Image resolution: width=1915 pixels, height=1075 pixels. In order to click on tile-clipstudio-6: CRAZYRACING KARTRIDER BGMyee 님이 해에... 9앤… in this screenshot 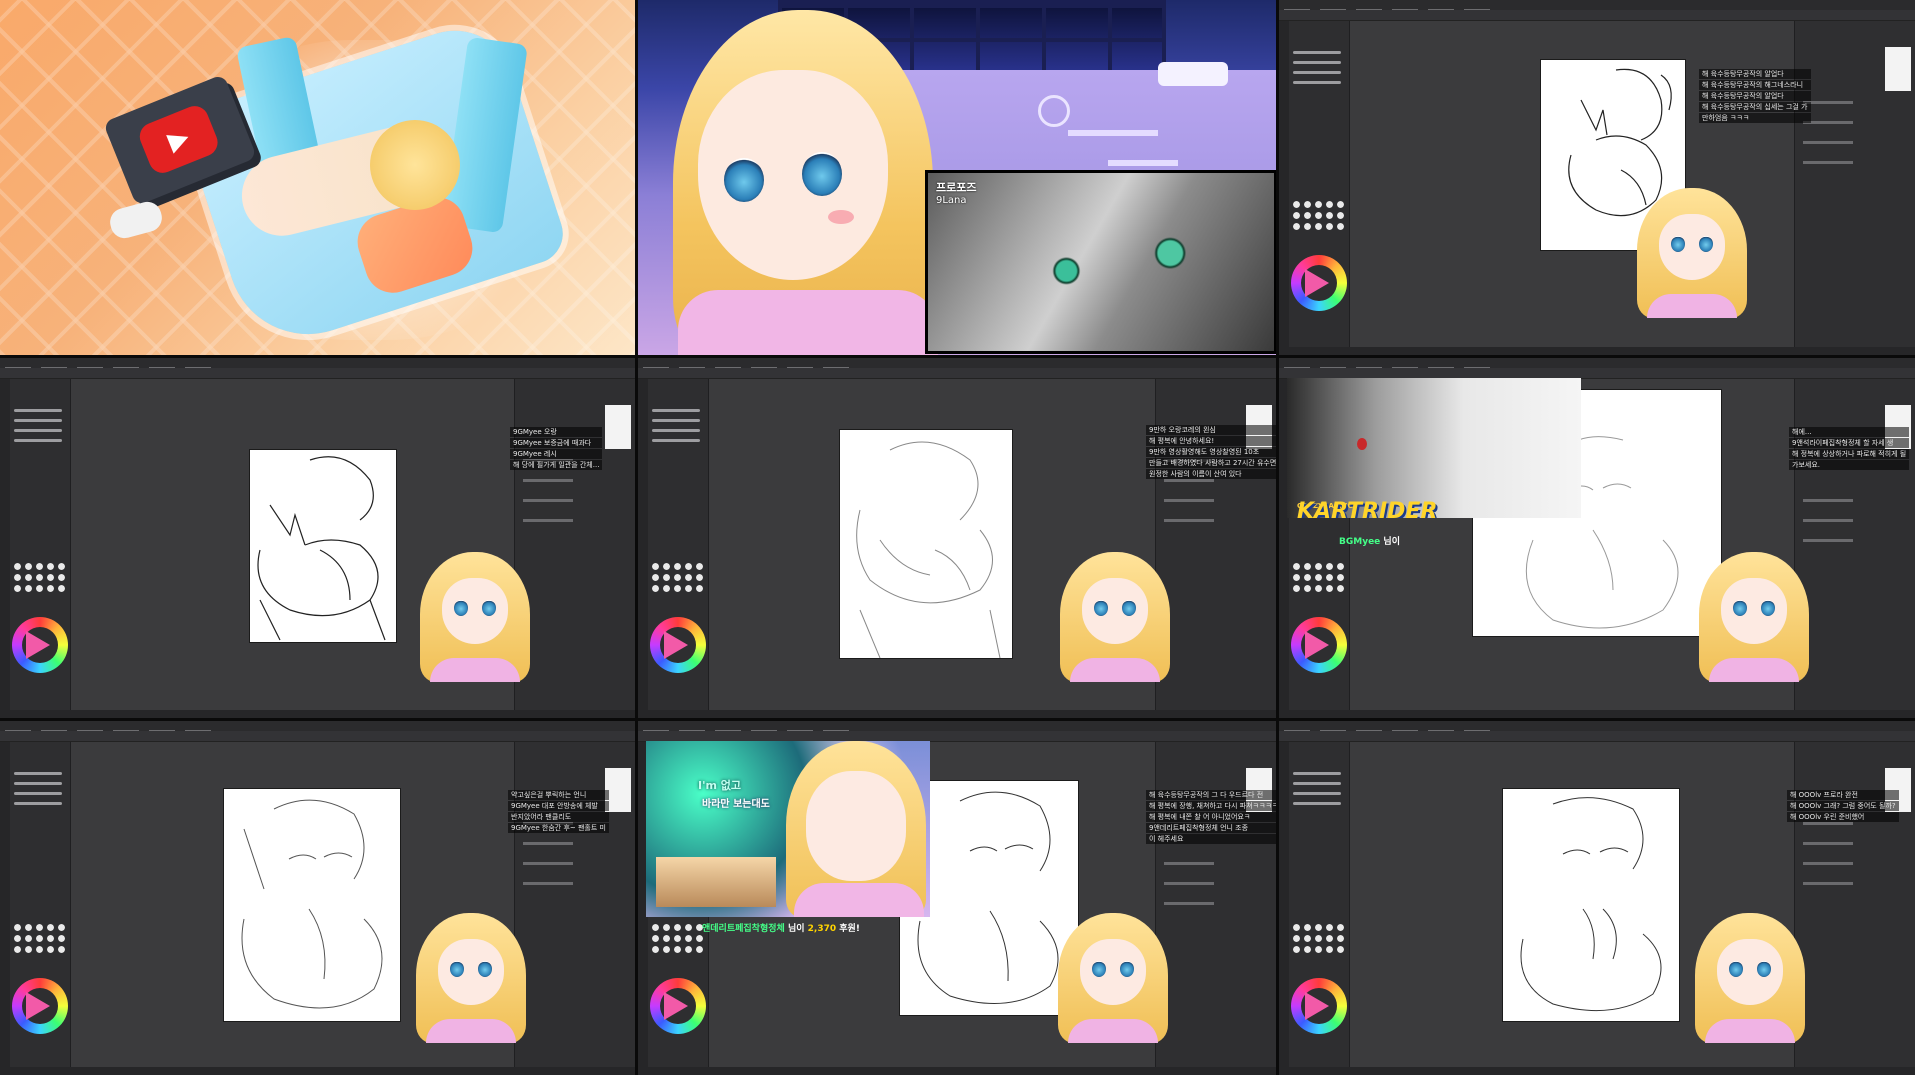, I will do `click(1597, 538)`.